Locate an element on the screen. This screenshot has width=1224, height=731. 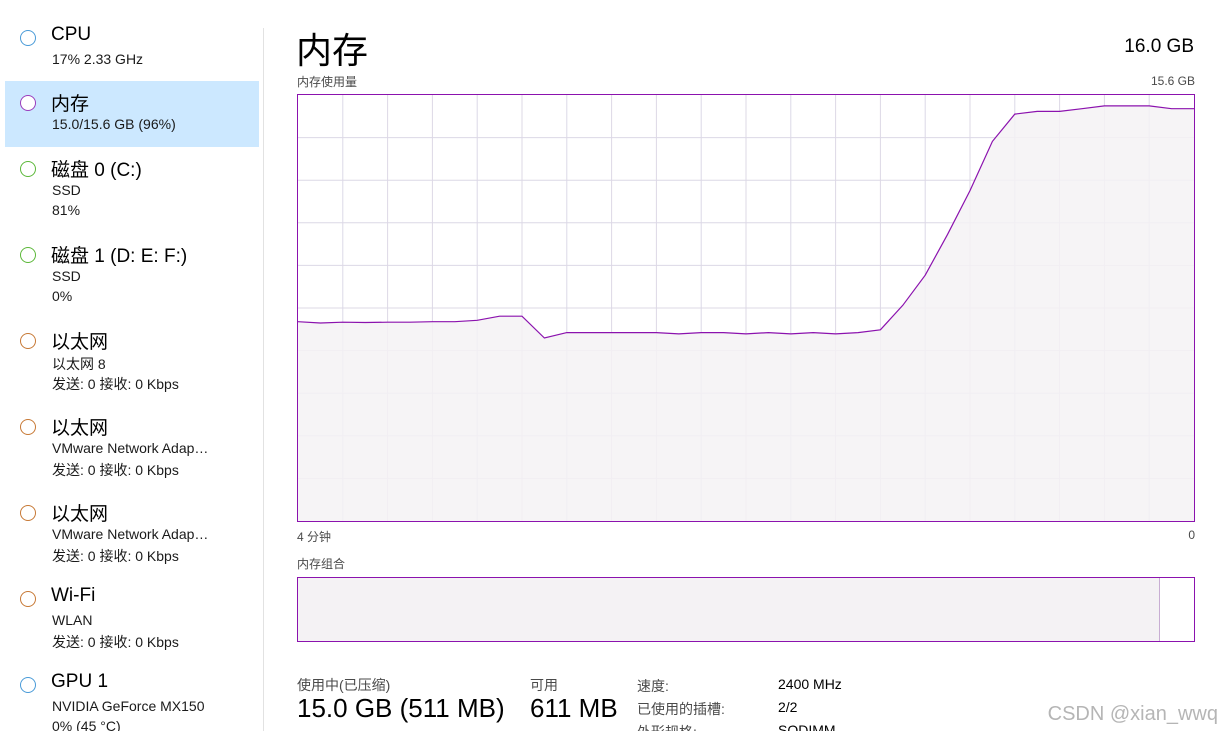
graph-label: 内存使用量 is located at coordinates (327, 82).